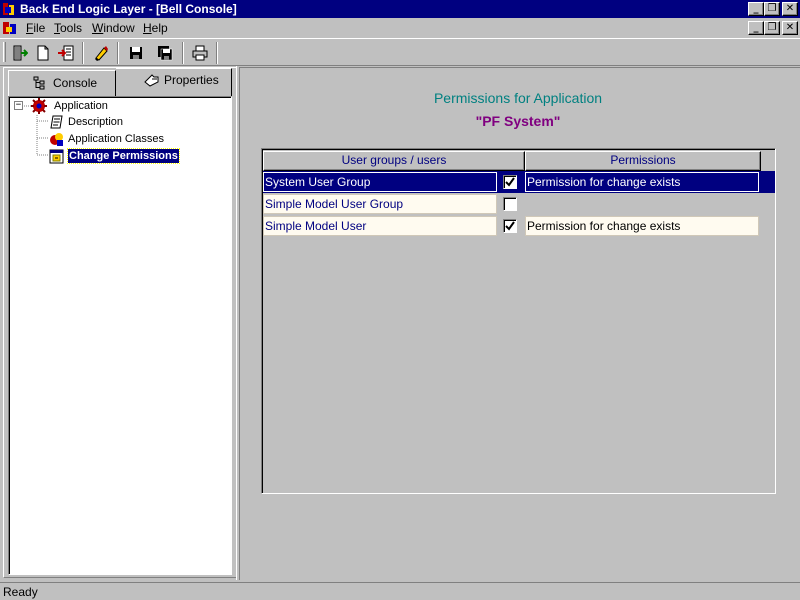 The height and width of the screenshot is (600, 800). I want to click on exit-button, so click(20, 53).